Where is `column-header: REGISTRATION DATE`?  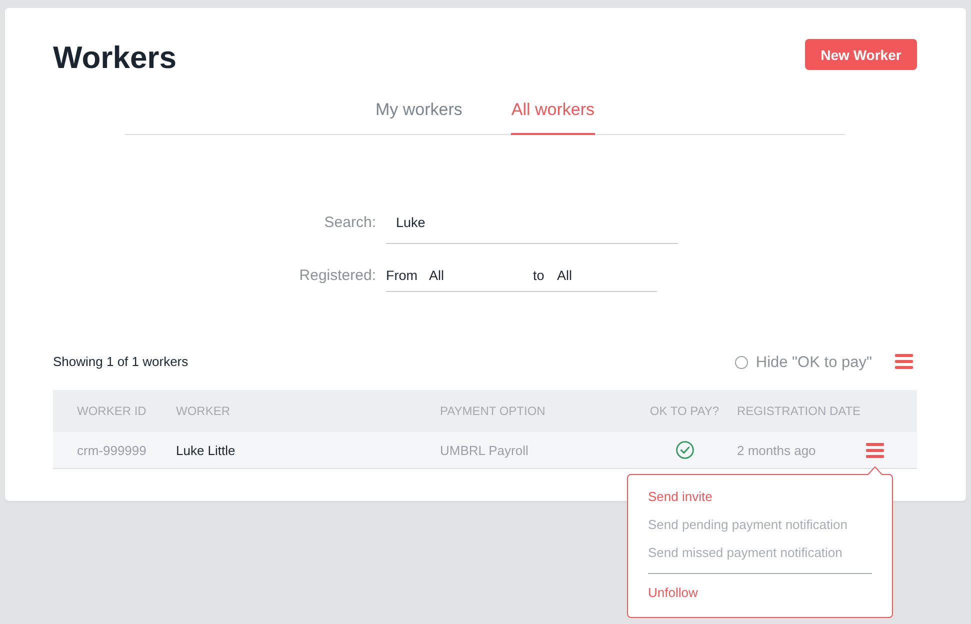
column-header: REGISTRATION DATE is located at coordinates (799, 411).